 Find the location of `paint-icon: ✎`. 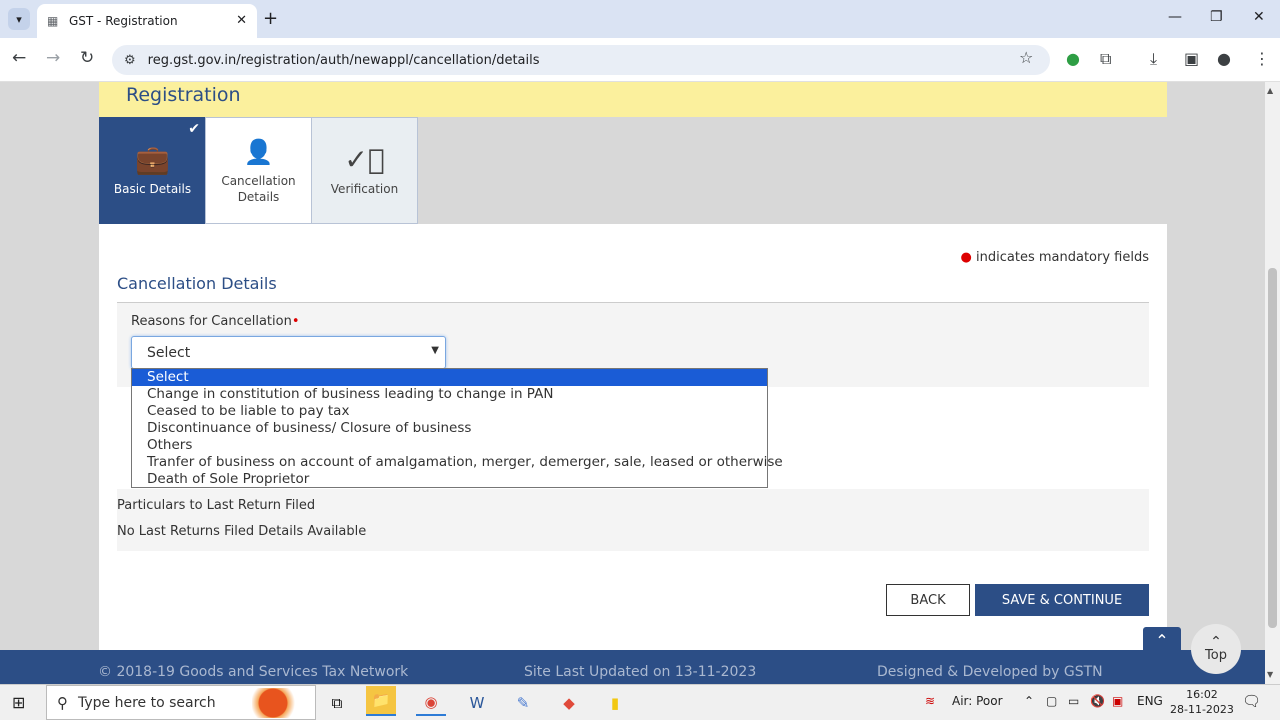

paint-icon: ✎ is located at coordinates (523, 703).